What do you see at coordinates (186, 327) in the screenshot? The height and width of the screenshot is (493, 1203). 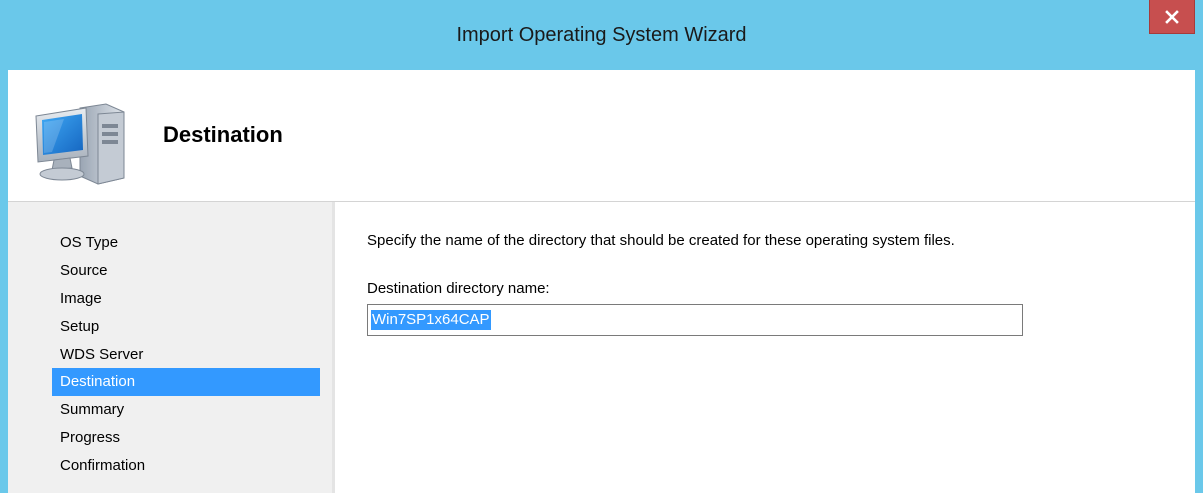 I see `nav-item-setup: Setup` at bounding box center [186, 327].